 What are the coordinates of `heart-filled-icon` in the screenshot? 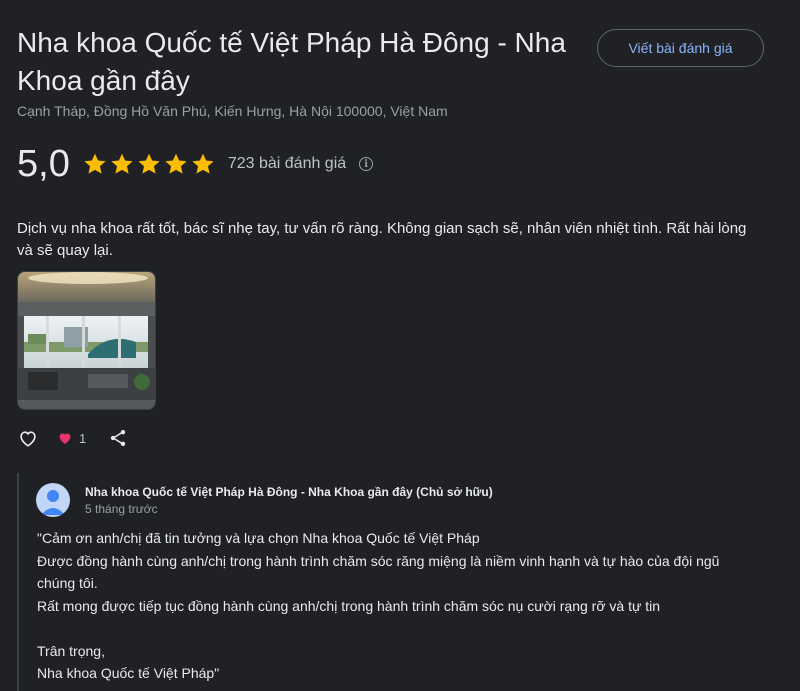 It's located at (65, 438).